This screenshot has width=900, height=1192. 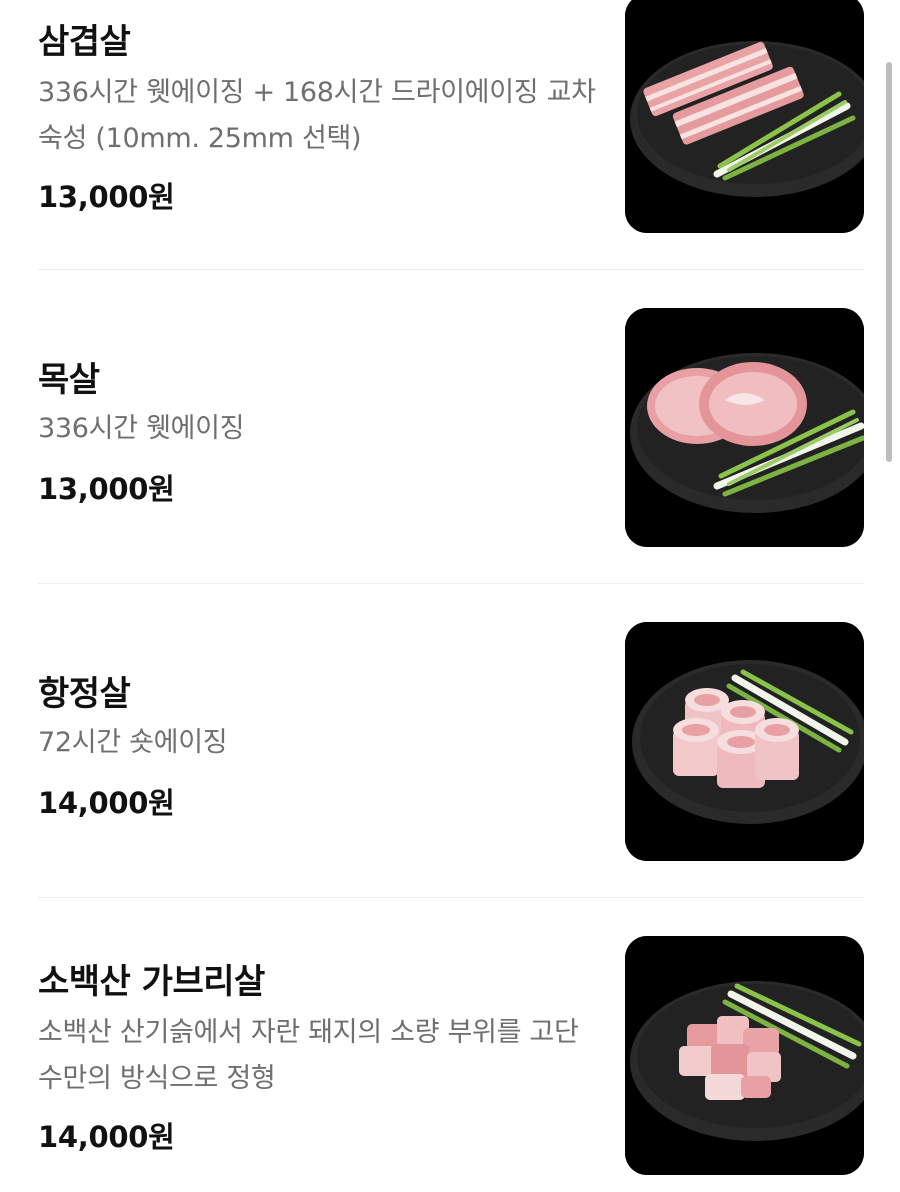 What do you see at coordinates (69, 380) in the screenshot?
I see `menu-item-name: 목살` at bounding box center [69, 380].